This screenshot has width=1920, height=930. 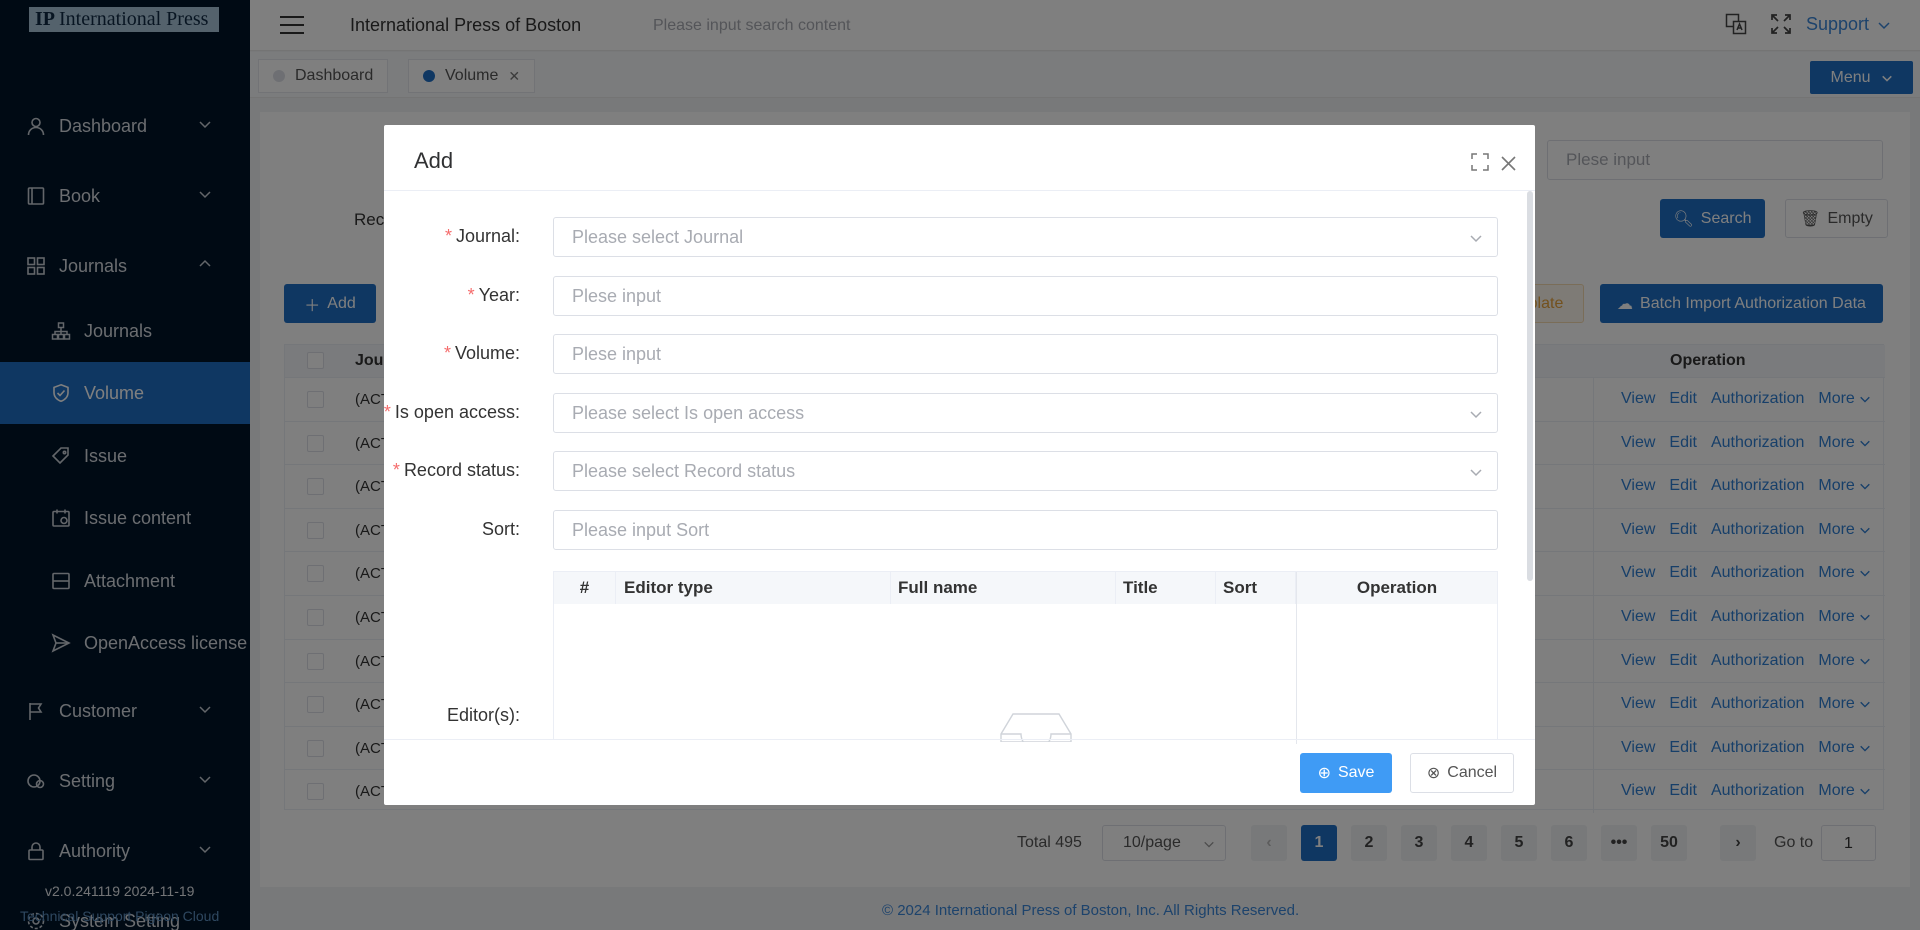 What do you see at coordinates (487, 236) in the screenshot?
I see `field-label-text: Journal:` at bounding box center [487, 236].